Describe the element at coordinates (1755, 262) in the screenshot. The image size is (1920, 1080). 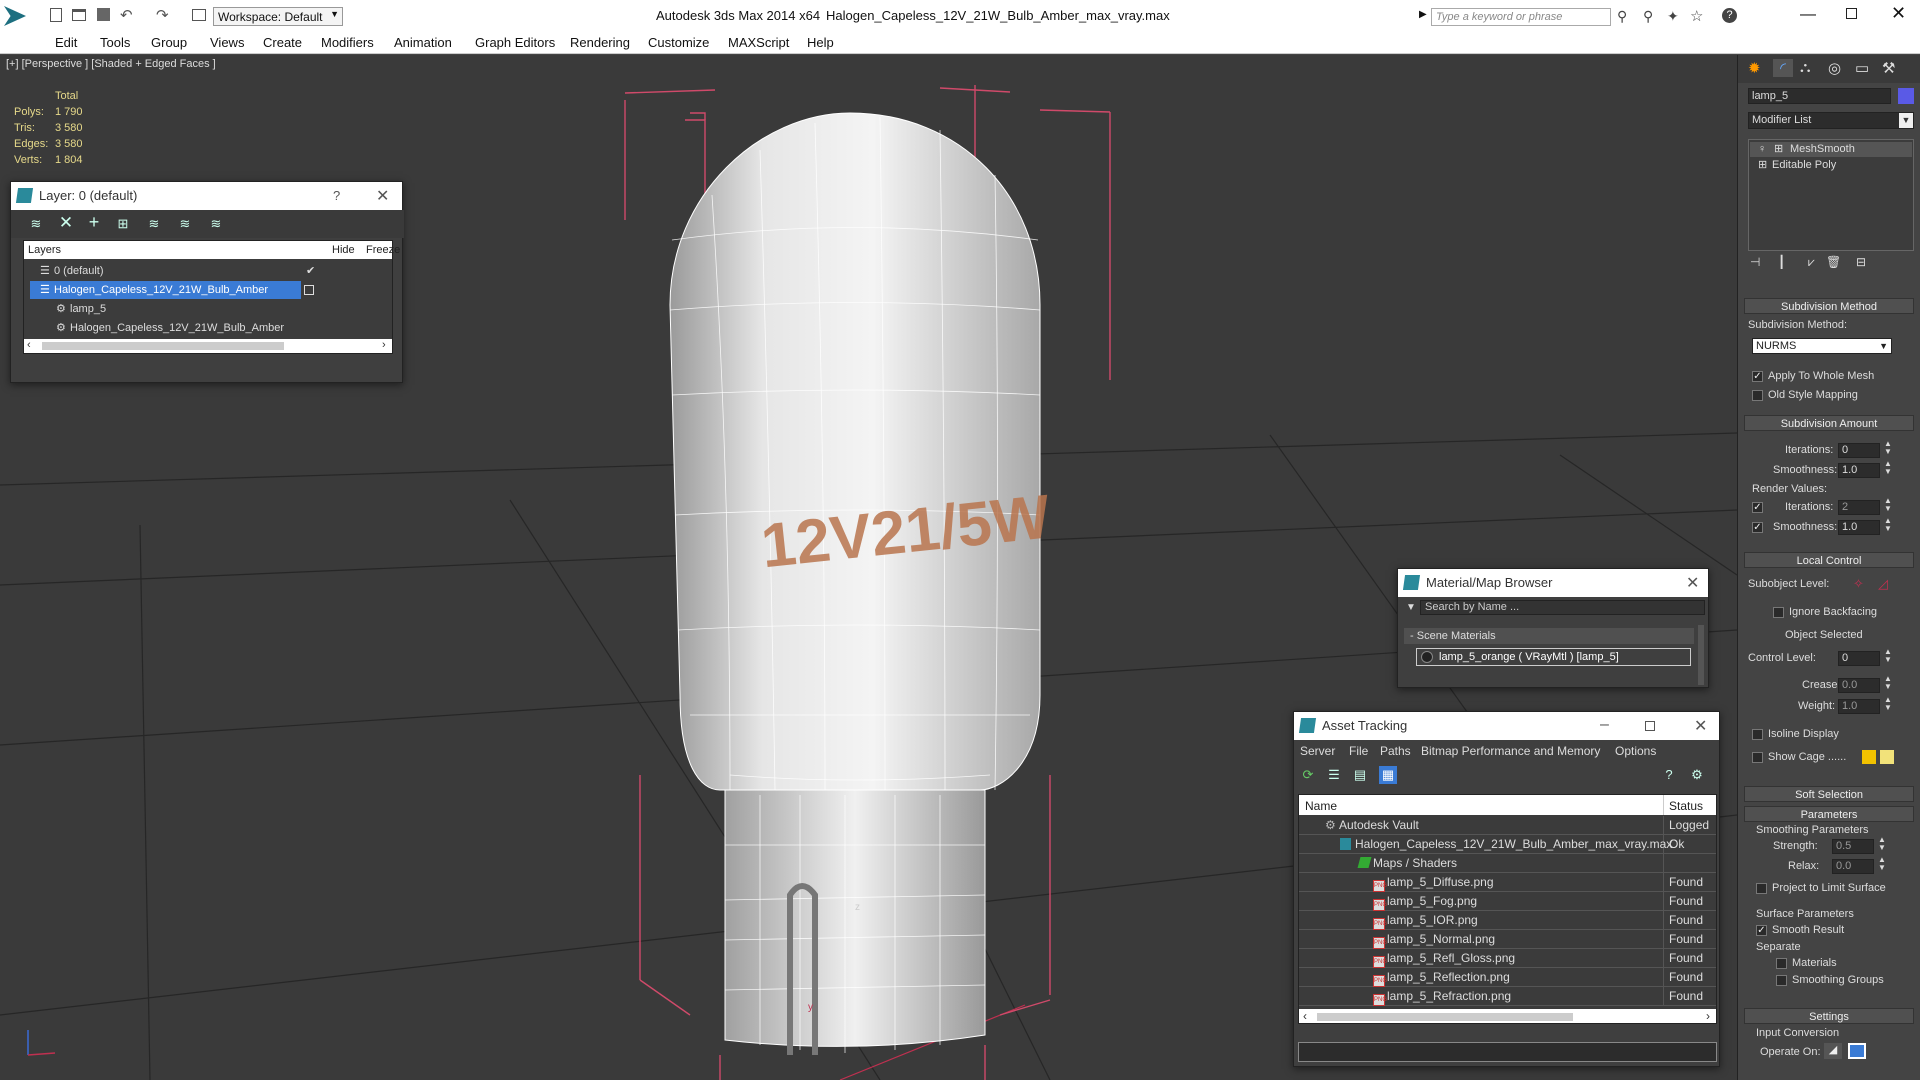
I see `pin-stack-icon: ⊣` at that location.